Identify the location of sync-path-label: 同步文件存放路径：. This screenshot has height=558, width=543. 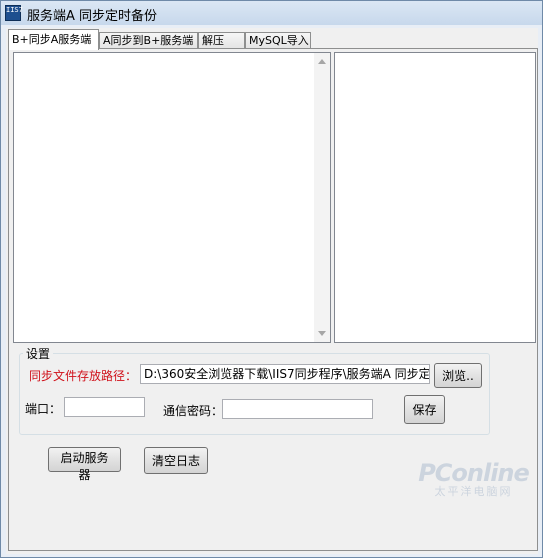
(83, 376).